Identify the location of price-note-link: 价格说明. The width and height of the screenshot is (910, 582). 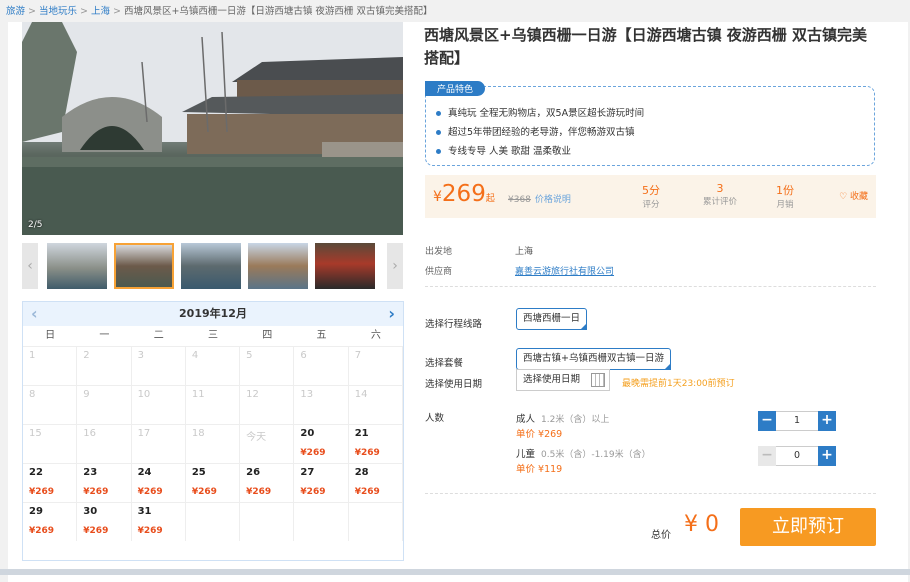
(553, 200).